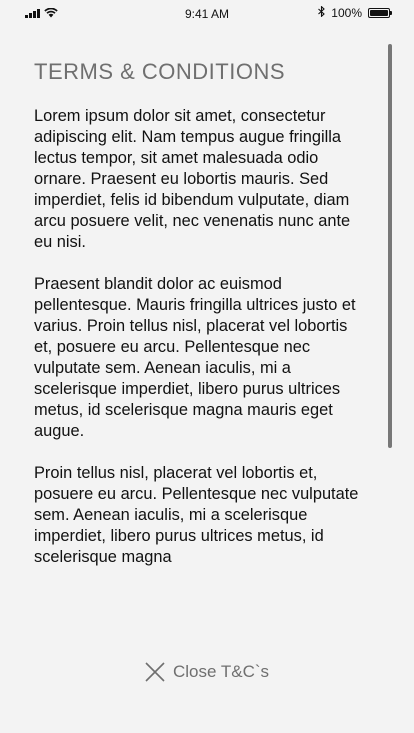 This screenshot has width=414, height=733. I want to click on close-icon, so click(155, 672).